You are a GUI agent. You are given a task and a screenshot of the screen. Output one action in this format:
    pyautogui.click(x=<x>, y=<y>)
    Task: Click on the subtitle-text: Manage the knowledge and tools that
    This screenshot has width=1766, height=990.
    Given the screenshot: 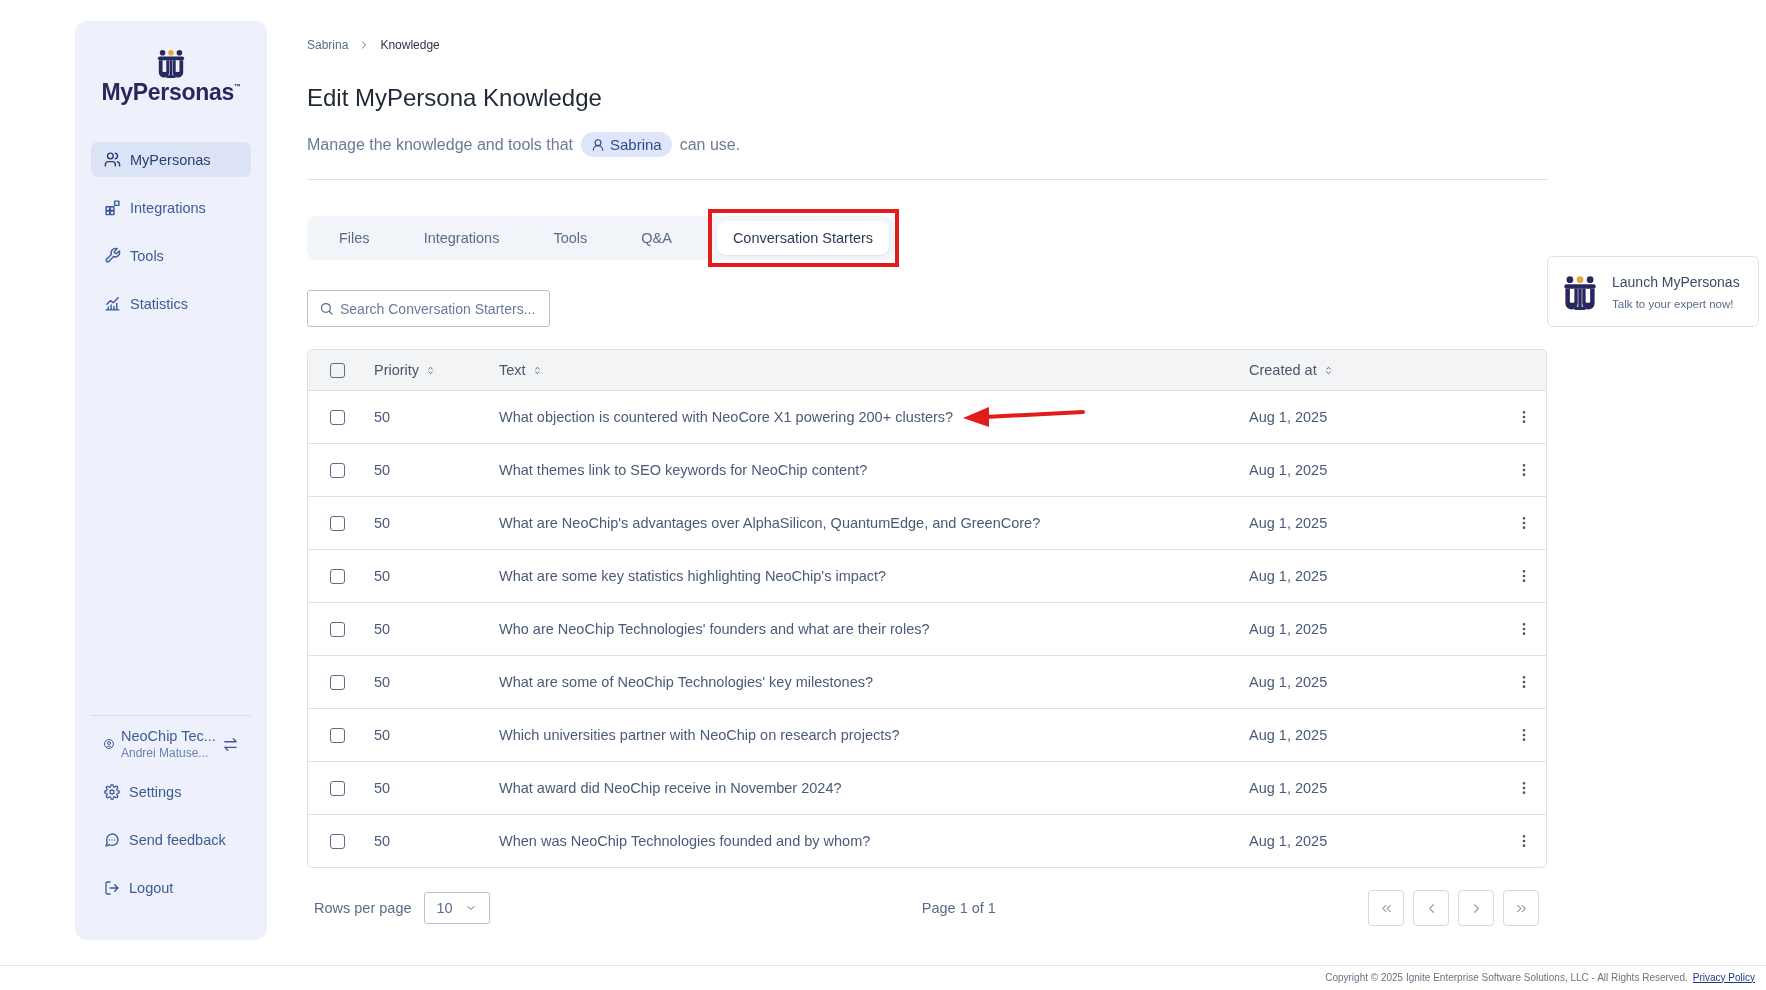 What is the action you would take?
    pyautogui.click(x=440, y=144)
    